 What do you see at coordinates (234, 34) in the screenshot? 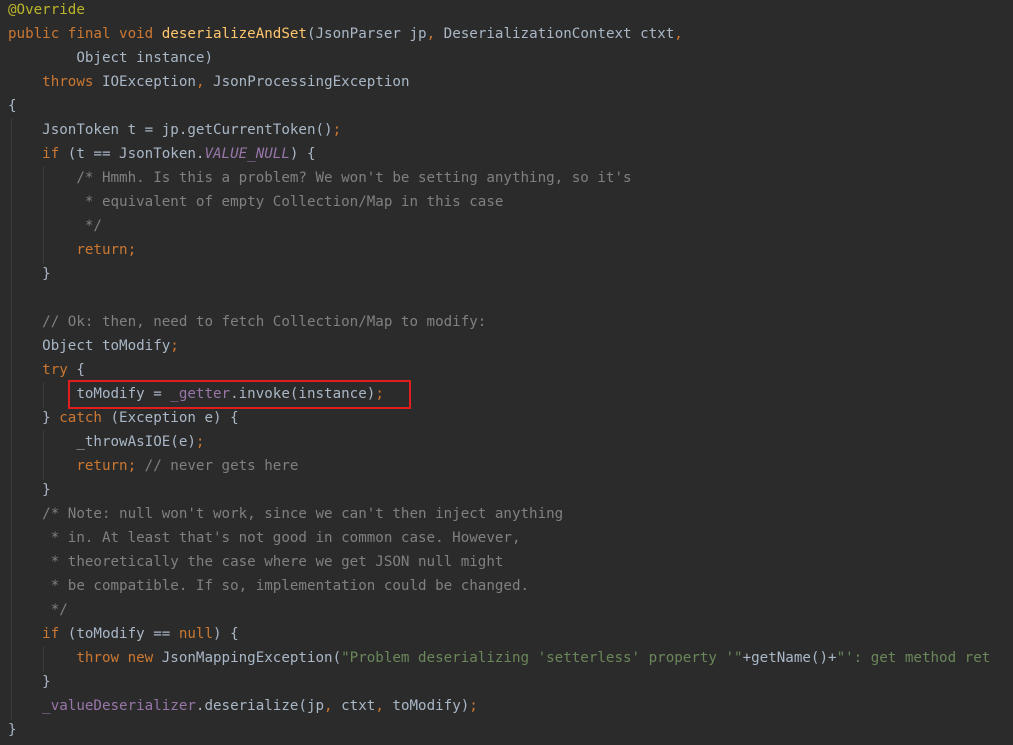
I see `code-token: deserializeAndSet` at bounding box center [234, 34].